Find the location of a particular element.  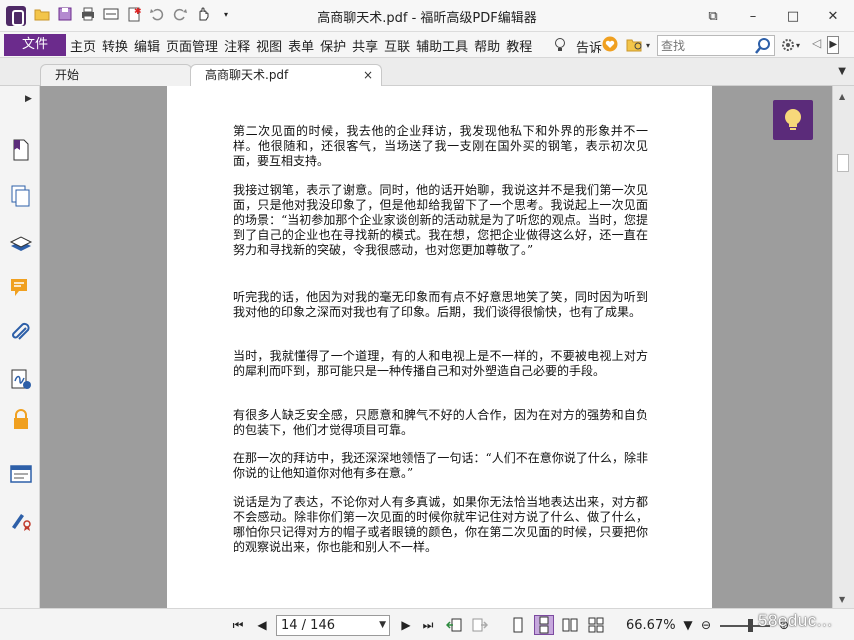

facing-view-icon is located at coordinates (570, 625).